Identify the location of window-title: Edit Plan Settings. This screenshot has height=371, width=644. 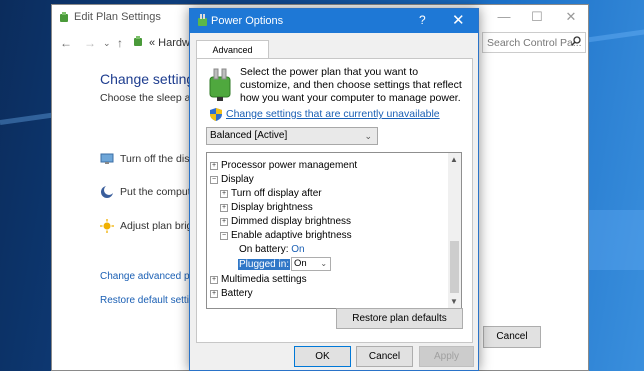
(117, 17).